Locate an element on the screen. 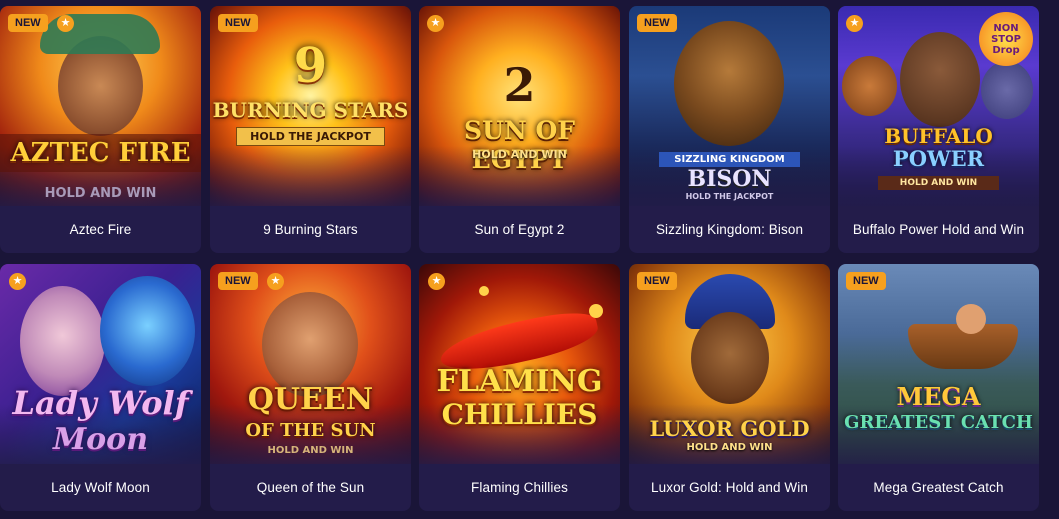 Image resolution: width=1059 pixels, height=519 pixels. art-title: MEGA is located at coordinates (938, 396).